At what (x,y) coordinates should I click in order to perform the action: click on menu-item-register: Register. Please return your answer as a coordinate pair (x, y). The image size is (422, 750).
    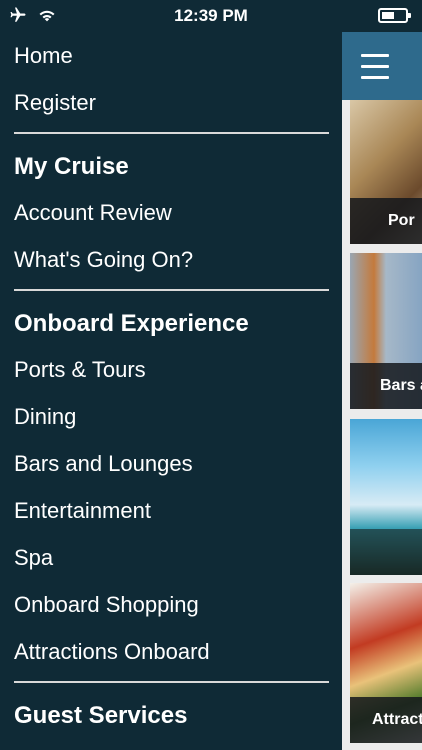
    Looking at the image, I should click on (178, 102).